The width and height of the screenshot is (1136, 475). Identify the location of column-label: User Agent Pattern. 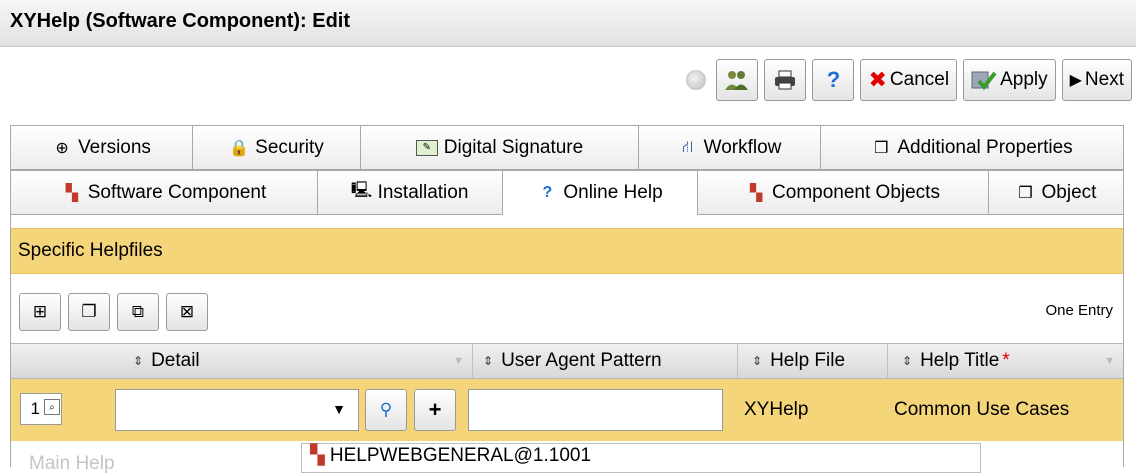
(581, 360).